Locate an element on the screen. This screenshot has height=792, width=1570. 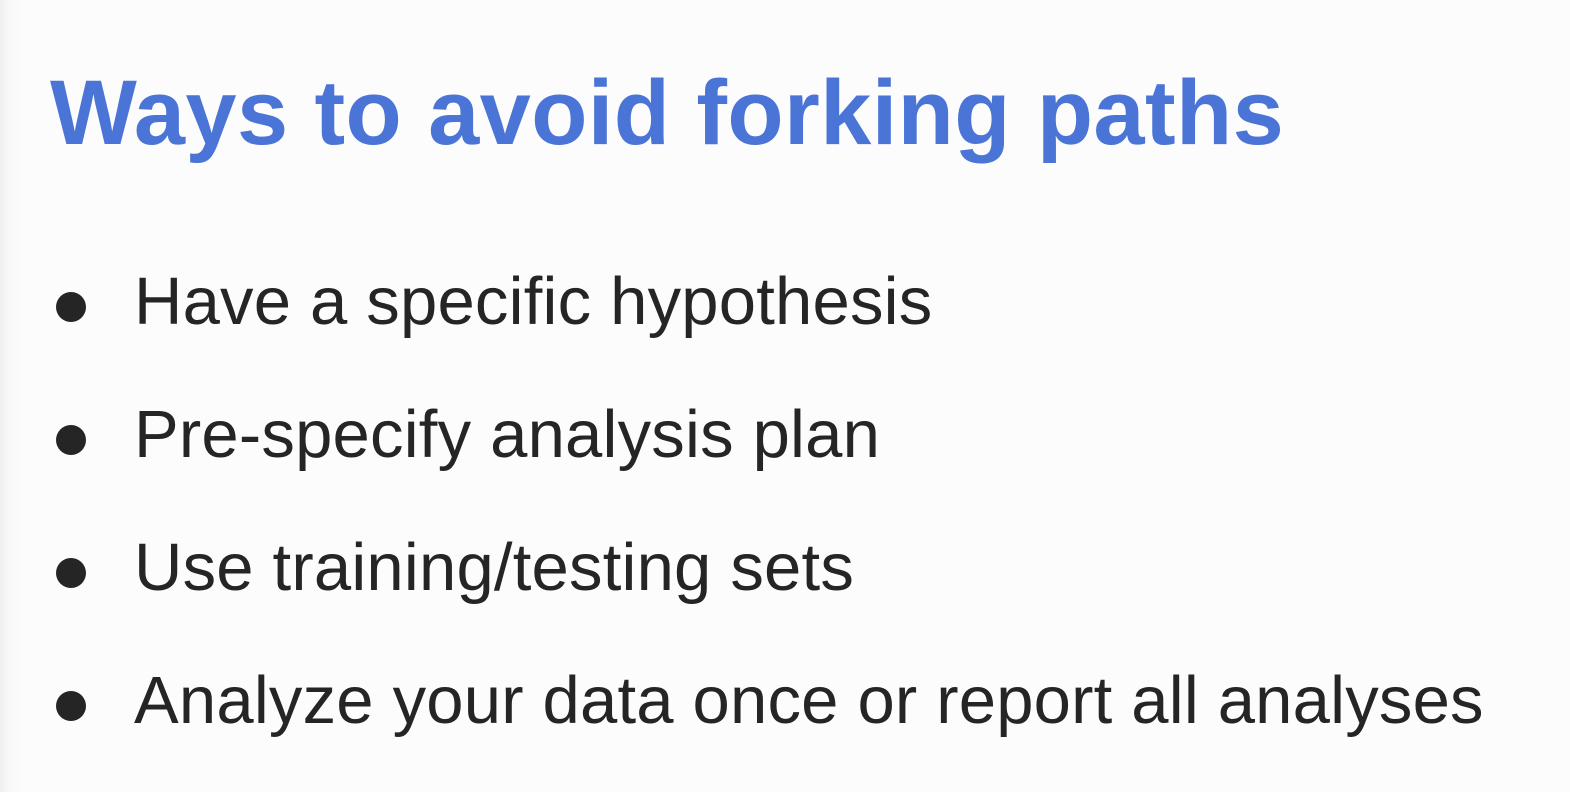
bullet-text: Pre-specify analysis plan is located at coordinates (507, 434).